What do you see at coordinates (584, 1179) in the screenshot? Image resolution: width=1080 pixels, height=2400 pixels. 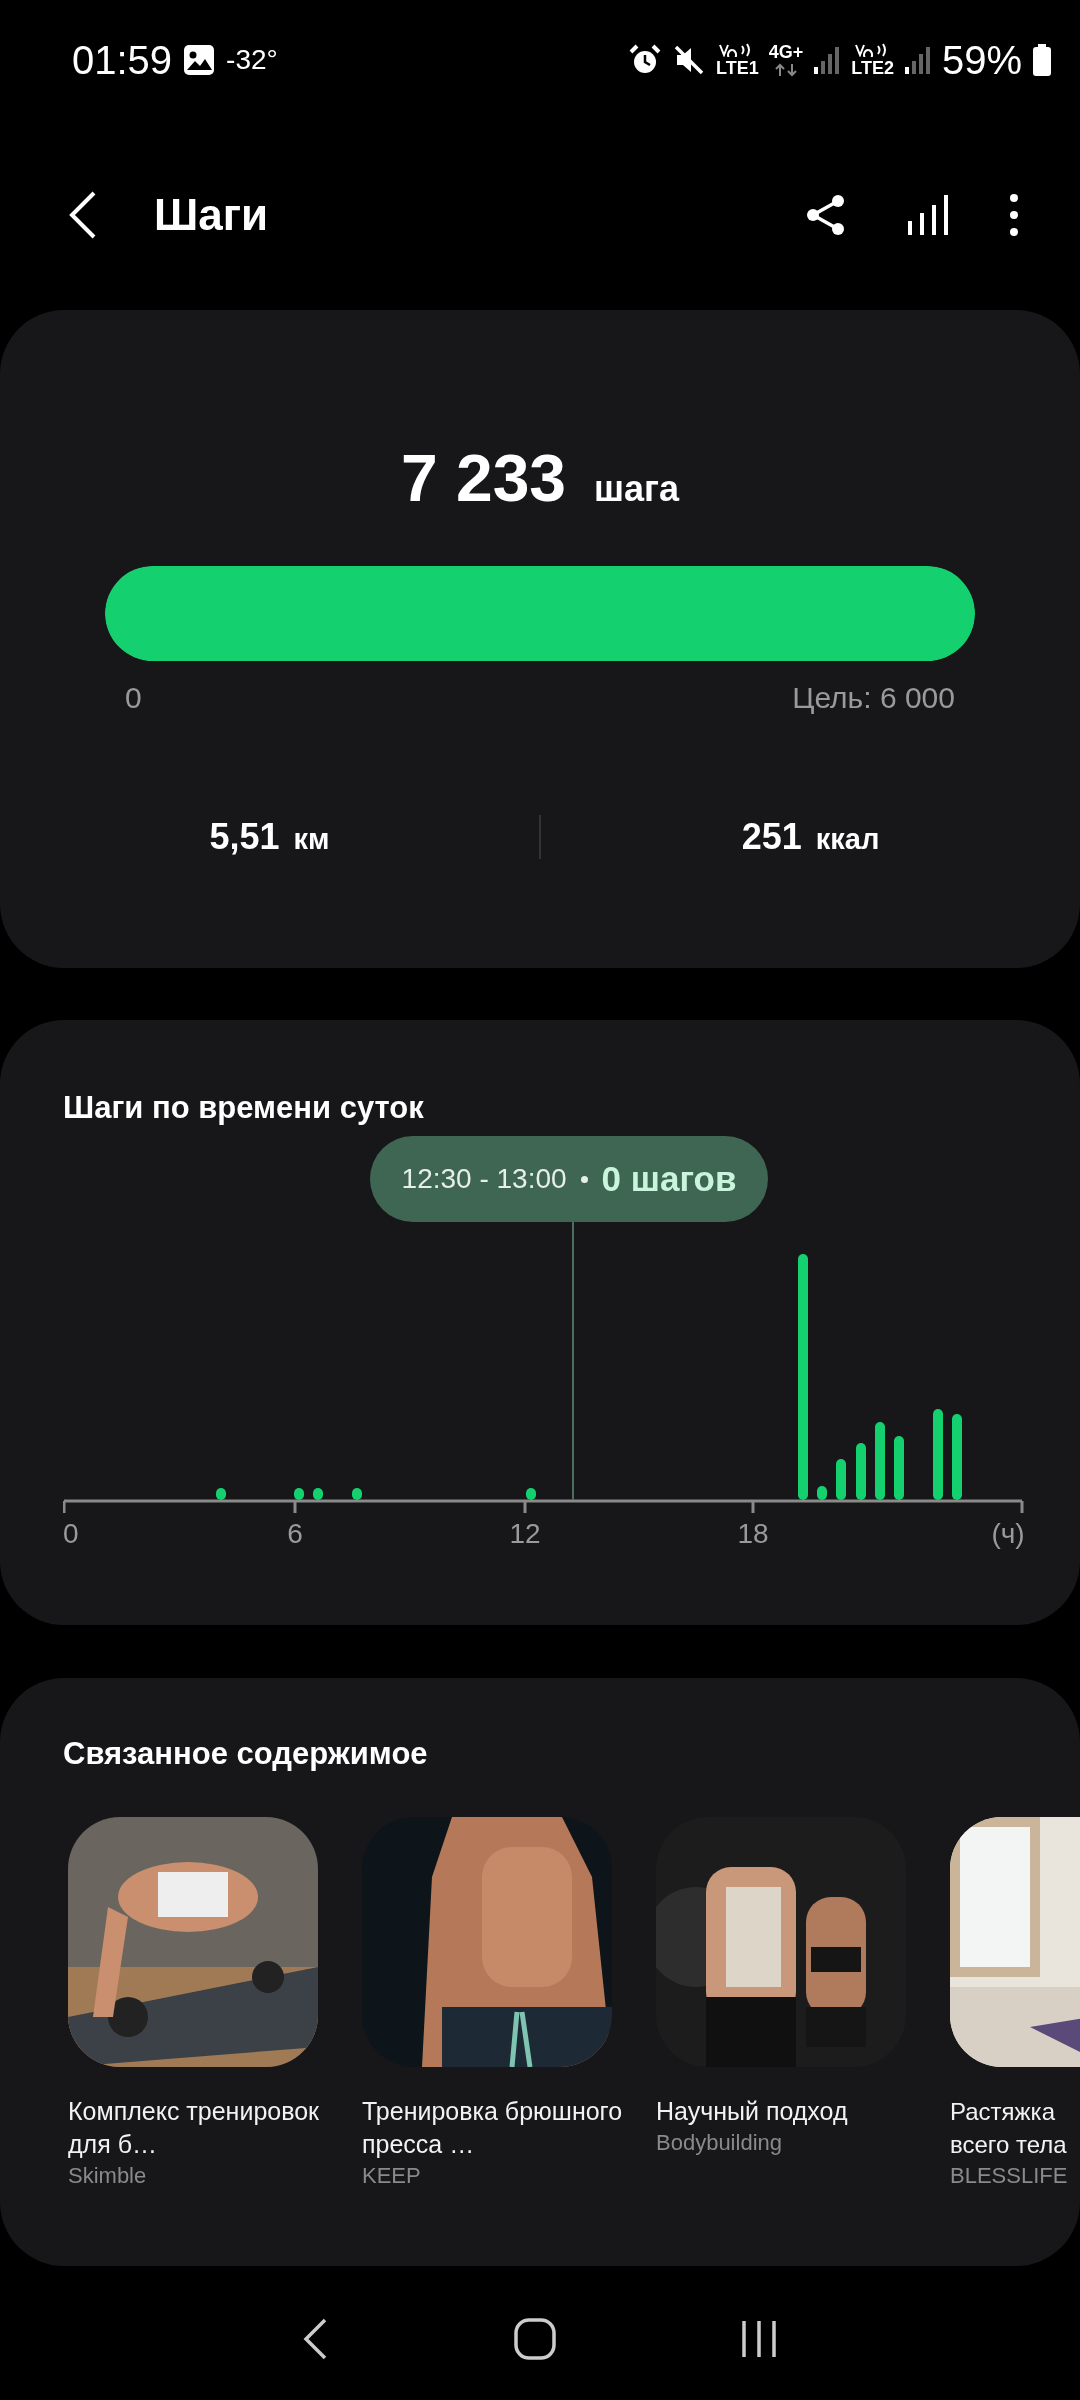 I see `separator-dot` at bounding box center [584, 1179].